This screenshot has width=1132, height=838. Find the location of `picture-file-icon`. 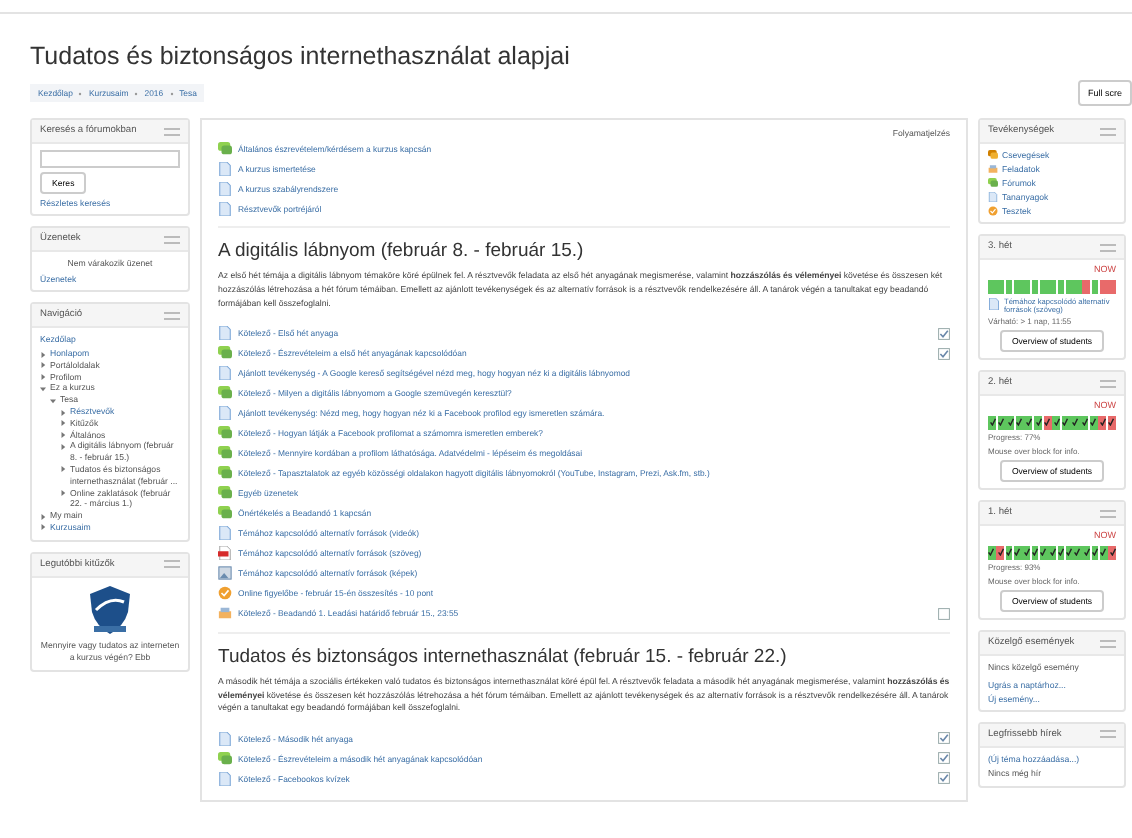

picture-file-icon is located at coordinates (225, 573).